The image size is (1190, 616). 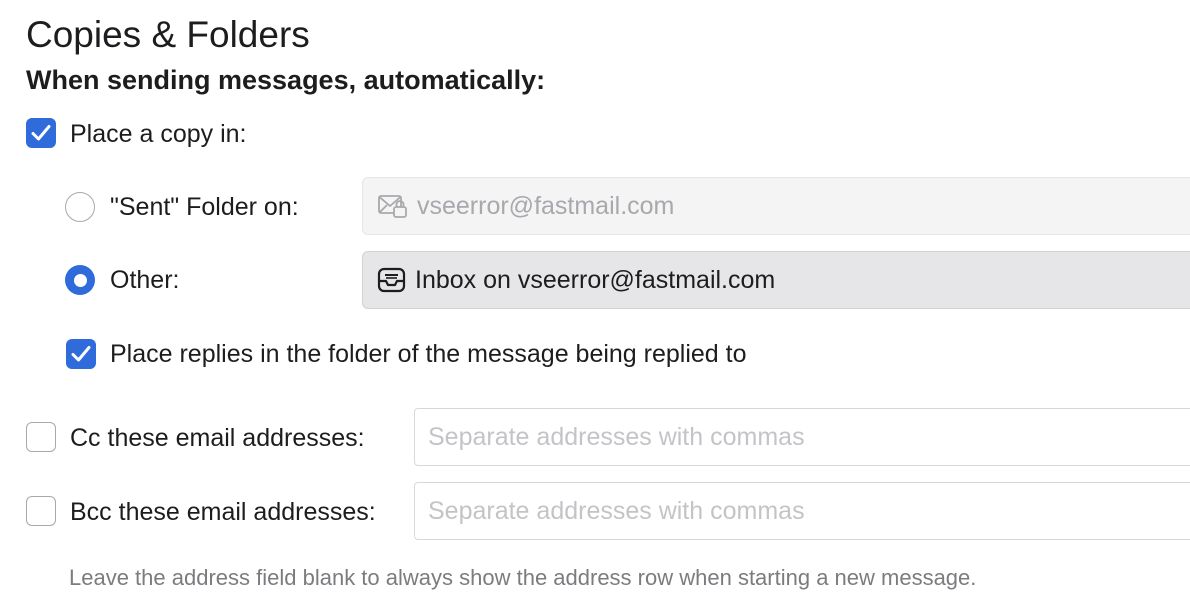 I want to click on section-heading: When sending messages, automatically:, so click(x=286, y=80).